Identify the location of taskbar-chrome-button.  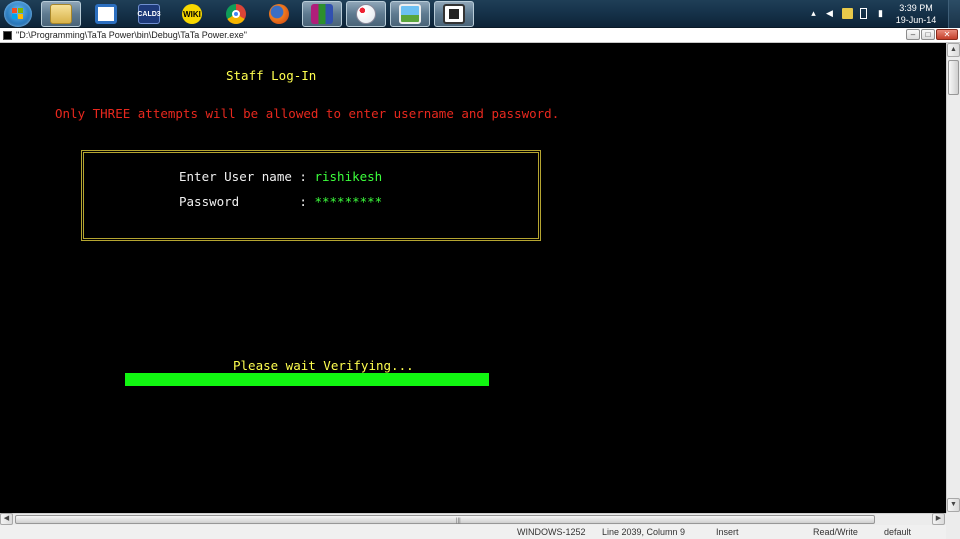
(236, 14).